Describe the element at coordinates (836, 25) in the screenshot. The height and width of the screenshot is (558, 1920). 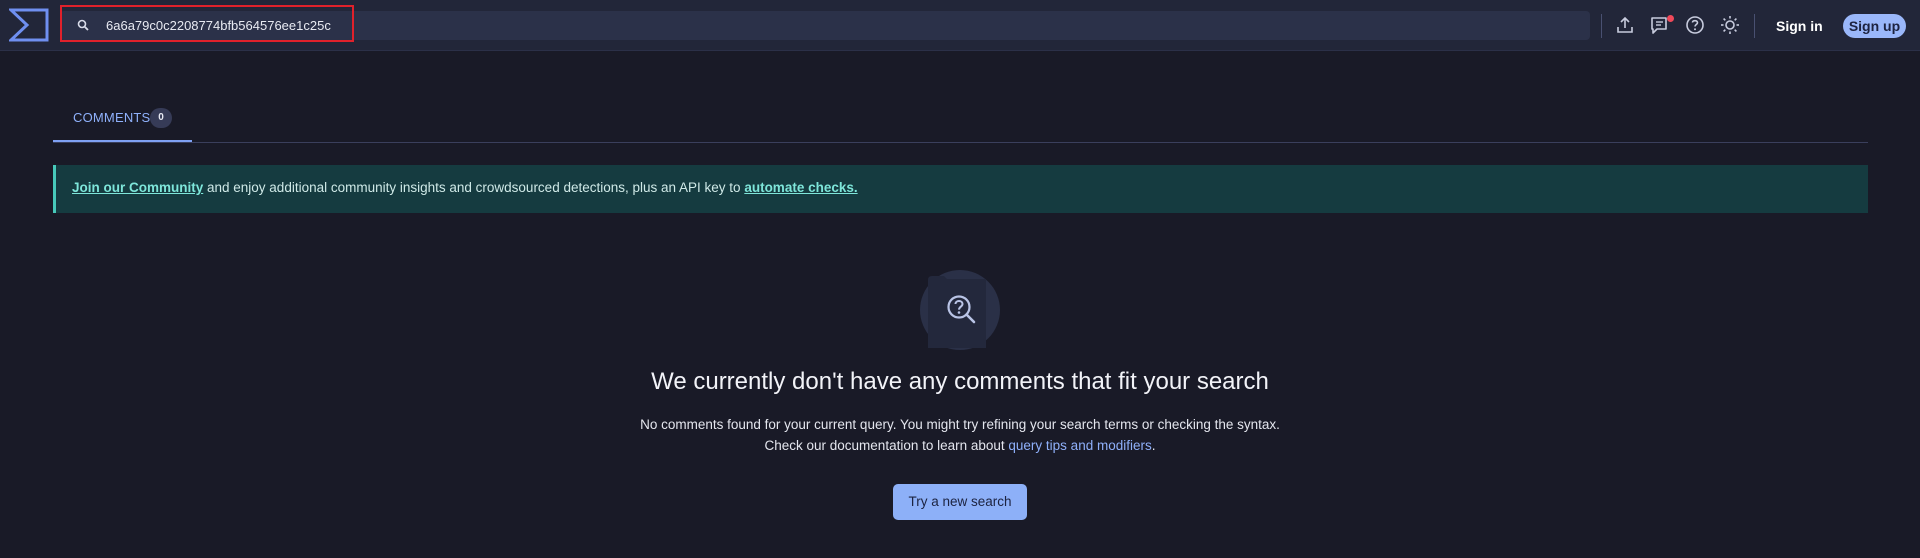
I see `search-input` at that location.